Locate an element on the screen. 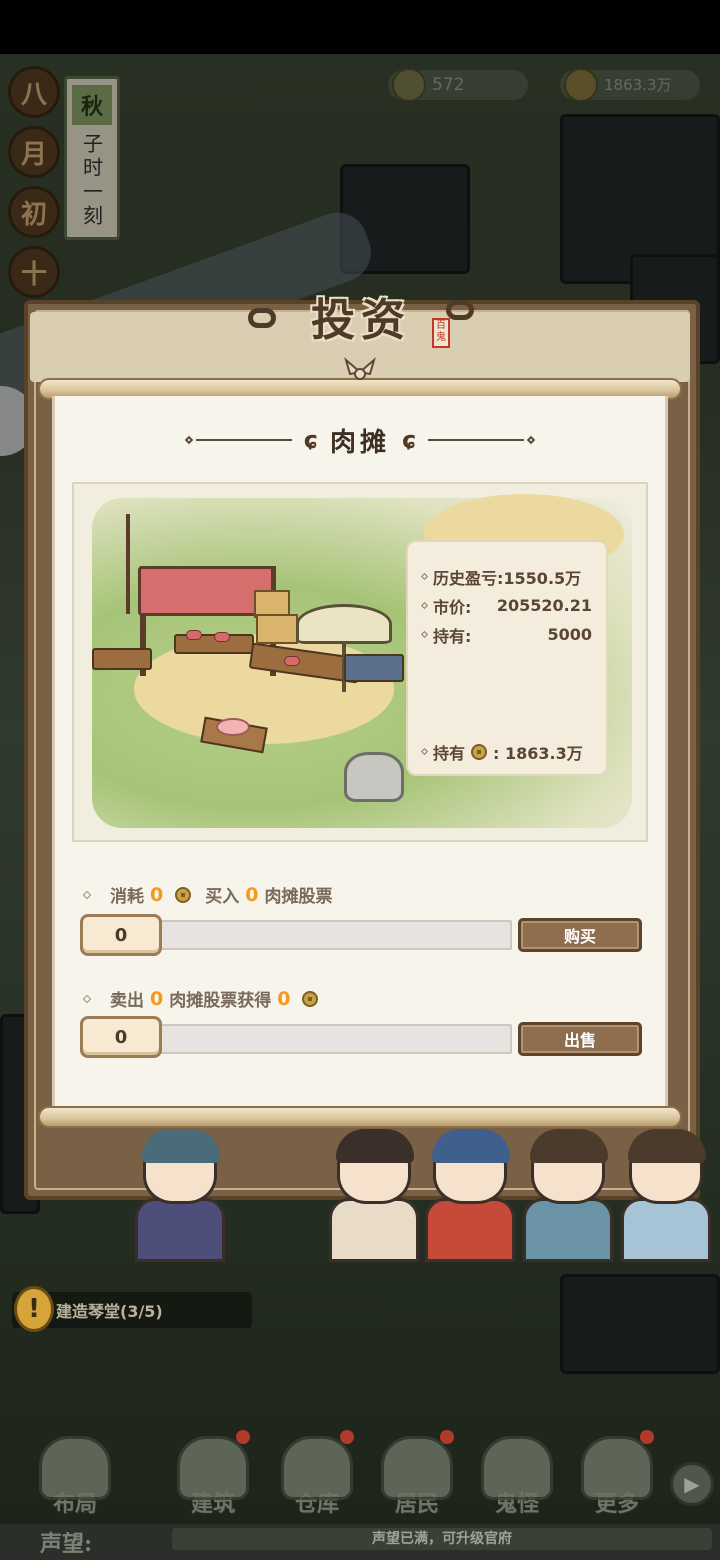  coins-holding-value: : 1863.3万 is located at coordinates (538, 753).